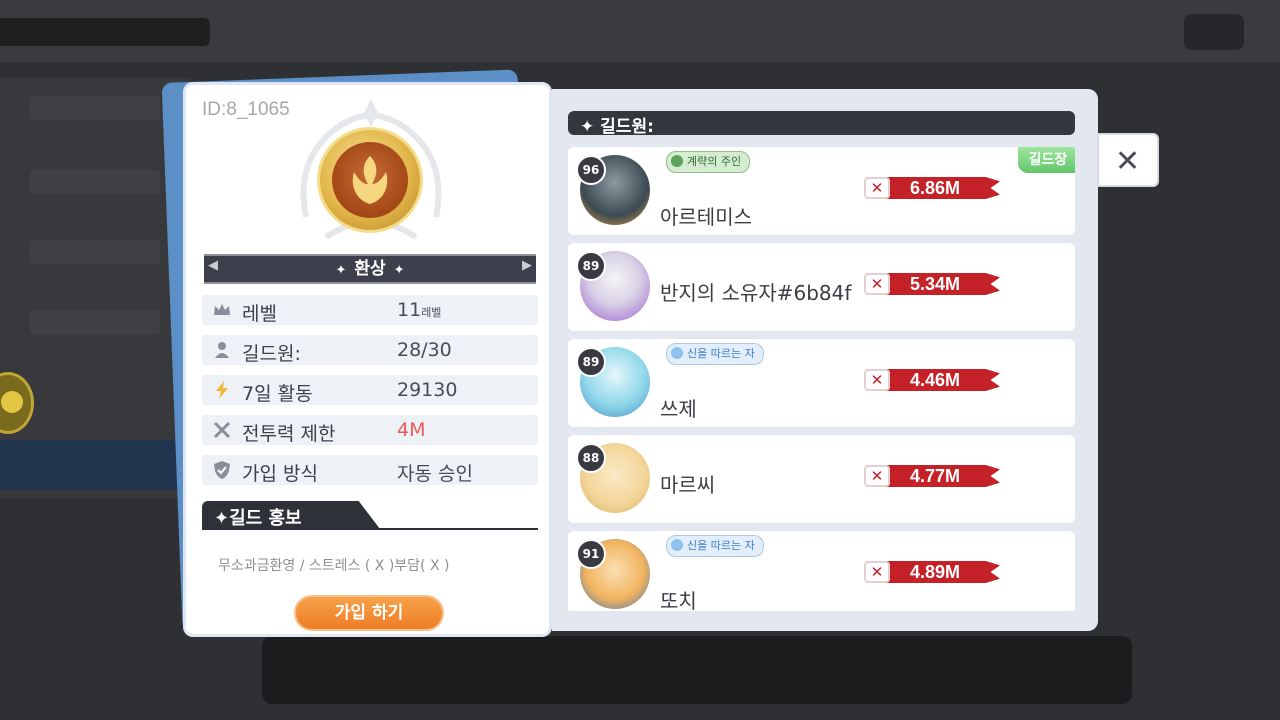 Image resolution: width=1280 pixels, height=720 pixels. I want to click on promo-text: 무소과금환영 / 스트레스 ( X )부담( X ), so click(334, 566).